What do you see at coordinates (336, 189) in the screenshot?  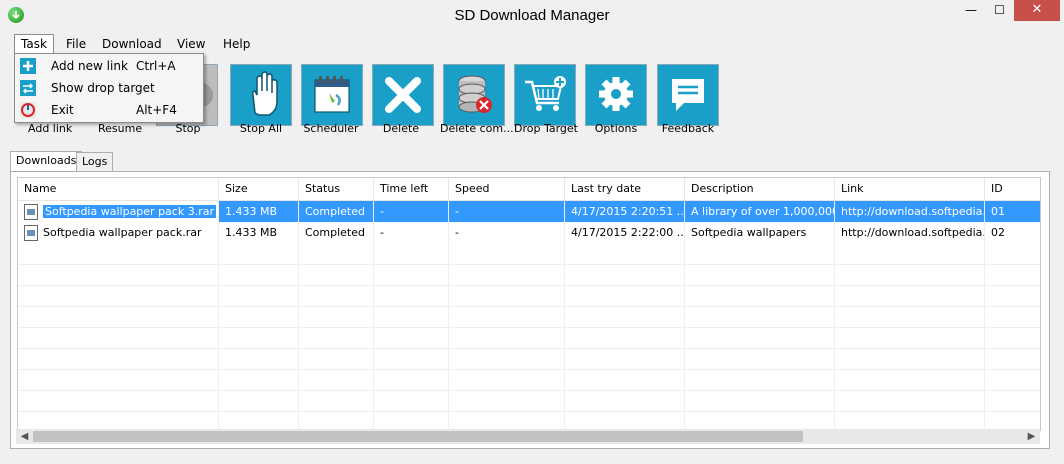 I see `column-header-status: Status` at bounding box center [336, 189].